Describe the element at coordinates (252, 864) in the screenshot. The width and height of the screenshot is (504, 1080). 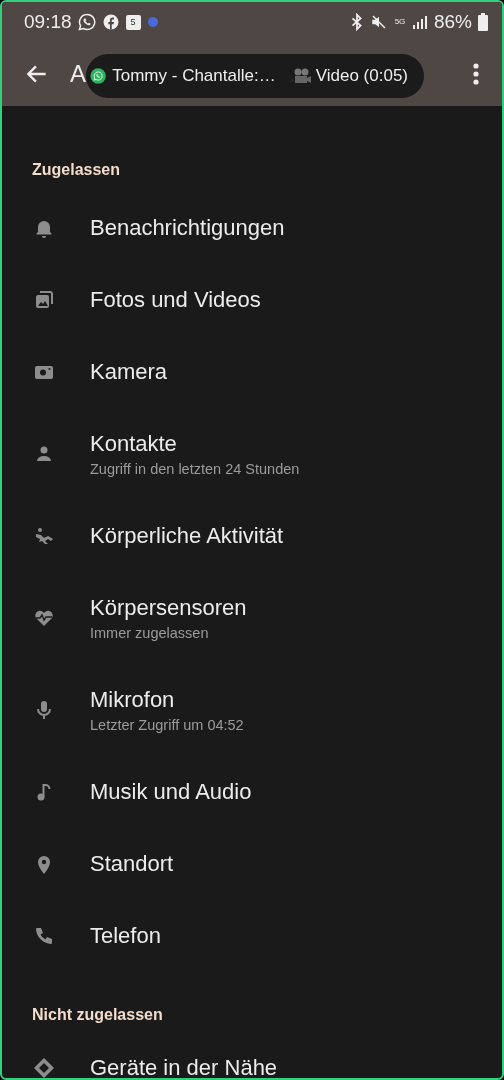
I see `permission-item: Standort` at that location.